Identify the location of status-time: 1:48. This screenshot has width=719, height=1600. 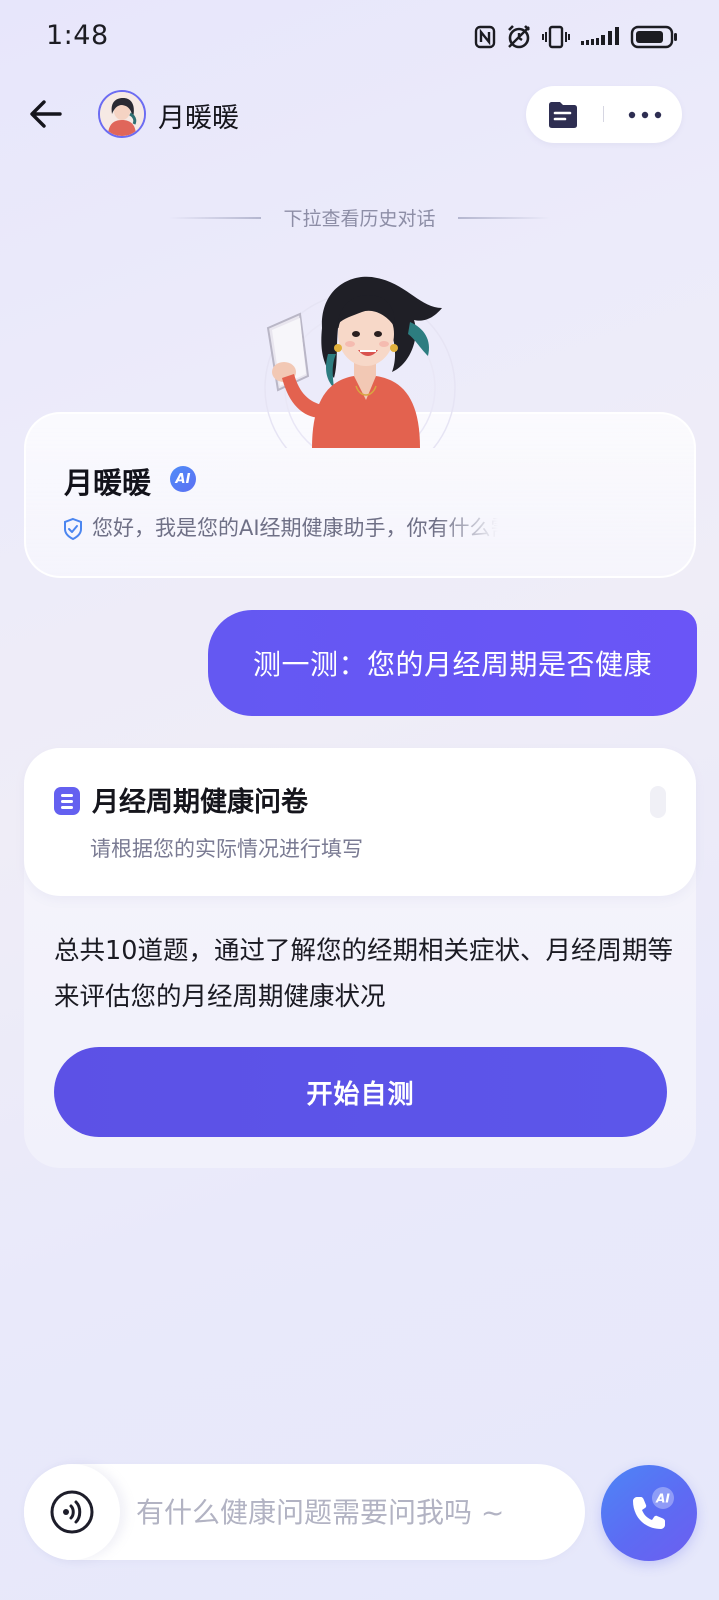
(77, 35).